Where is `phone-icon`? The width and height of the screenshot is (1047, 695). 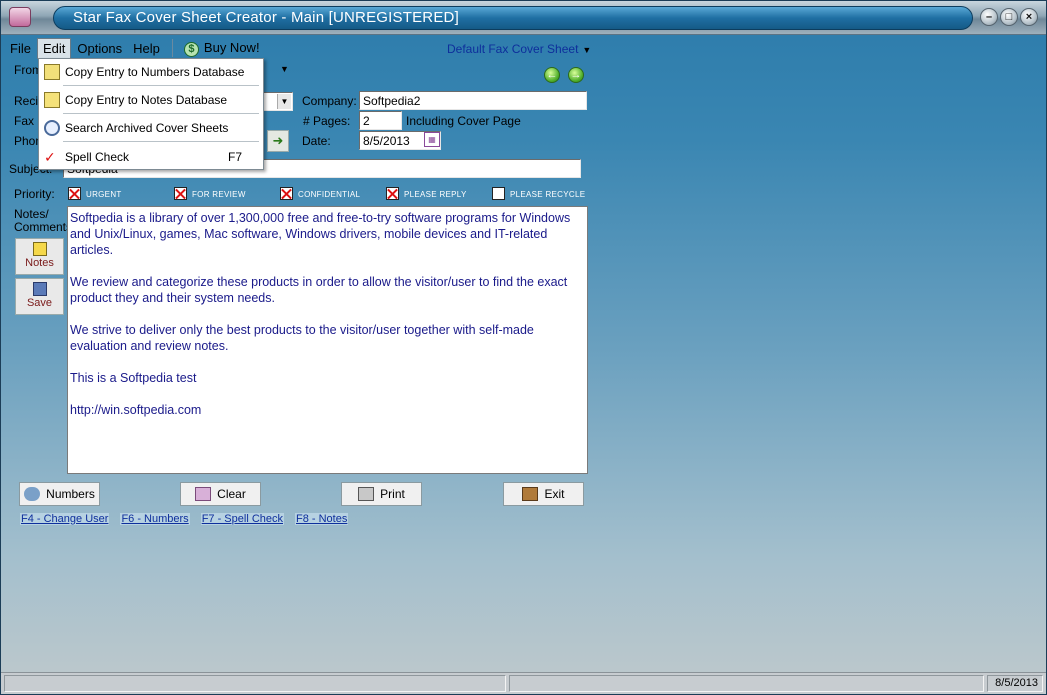 phone-icon is located at coordinates (32, 494).